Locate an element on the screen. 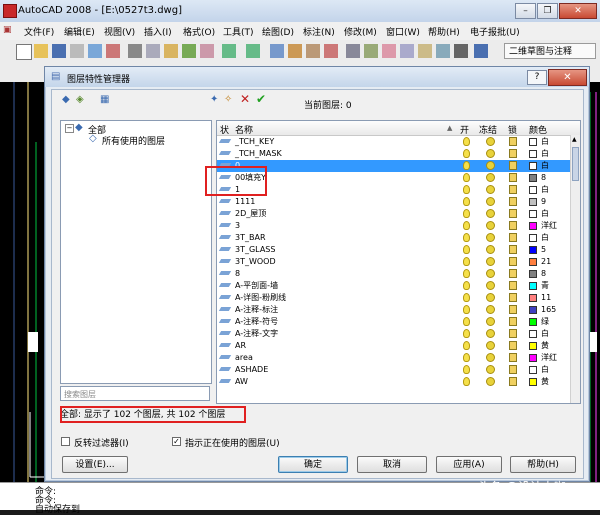 The image size is (600, 515). layer-row: area 洋红 is located at coordinates (393, 358).